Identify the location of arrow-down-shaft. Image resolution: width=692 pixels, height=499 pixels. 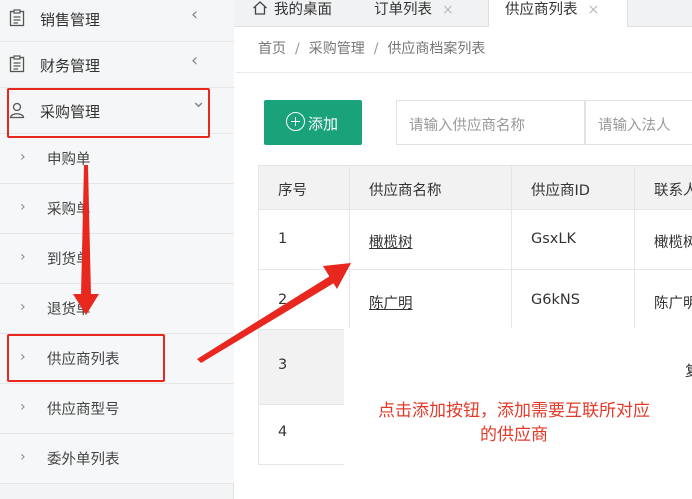
(86, 230).